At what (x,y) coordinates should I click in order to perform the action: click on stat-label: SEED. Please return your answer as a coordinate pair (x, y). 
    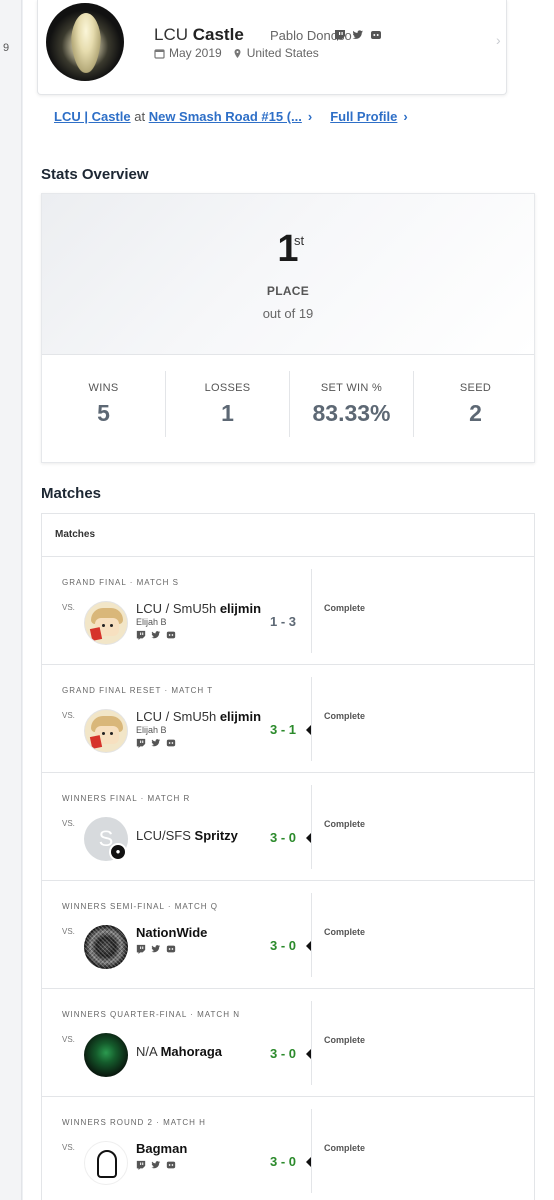
    Looking at the image, I should click on (475, 388).